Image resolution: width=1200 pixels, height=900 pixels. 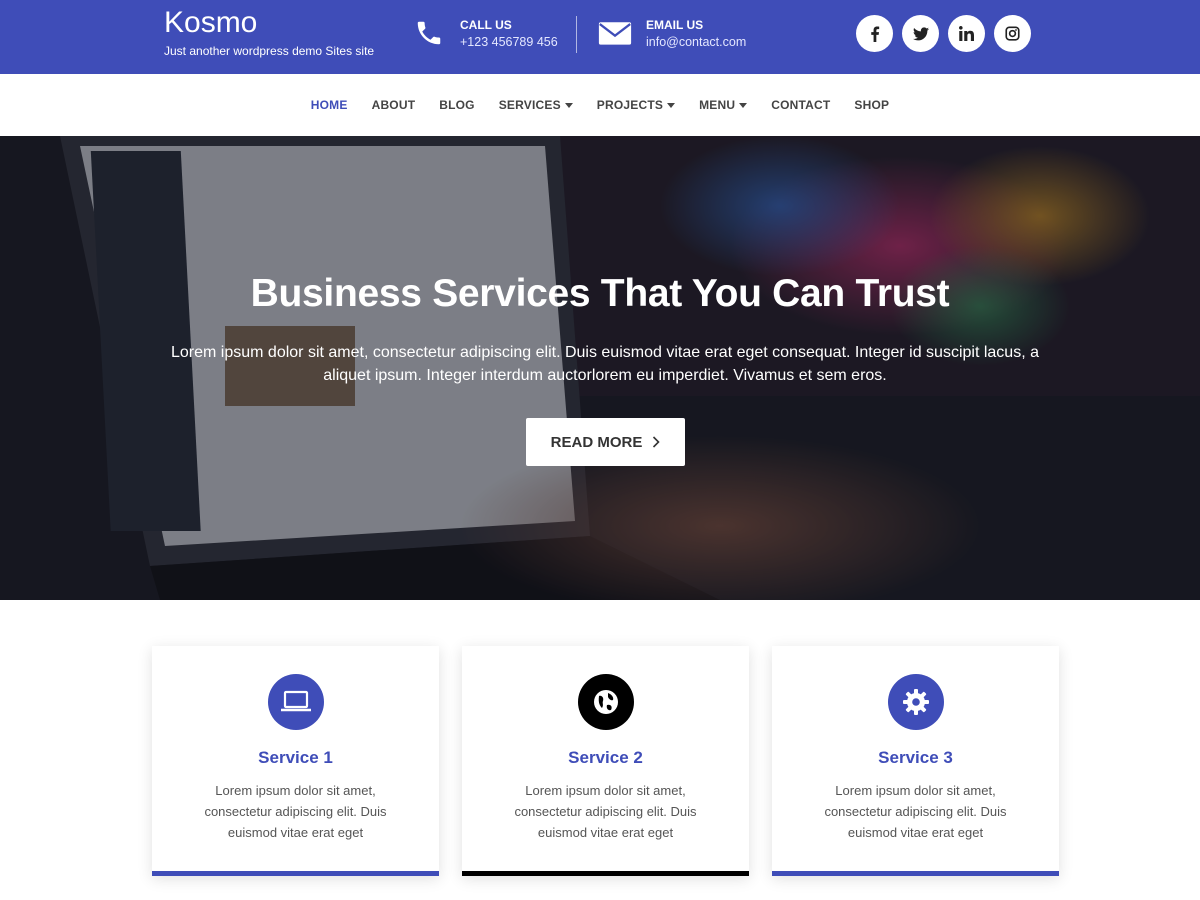 What do you see at coordinates (915, 702) in the screenshot?
I see `gear-icon` at bounding box center [915, 702].